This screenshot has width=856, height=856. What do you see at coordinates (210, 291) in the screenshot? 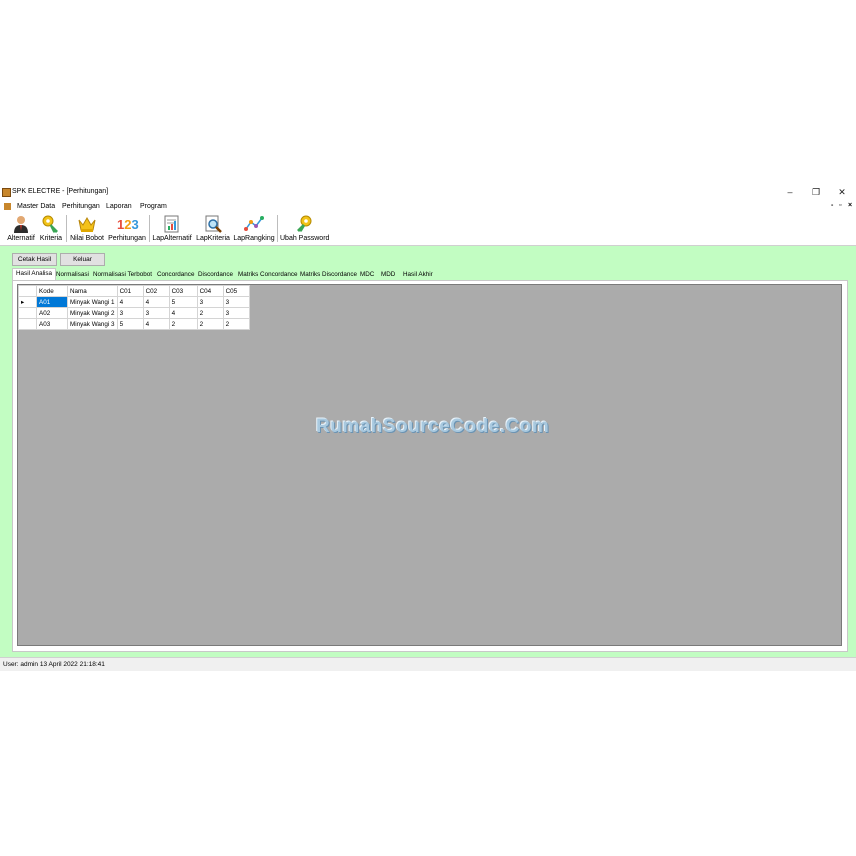
I see `column-header-c04: C04` at bounding box center [210, 291].